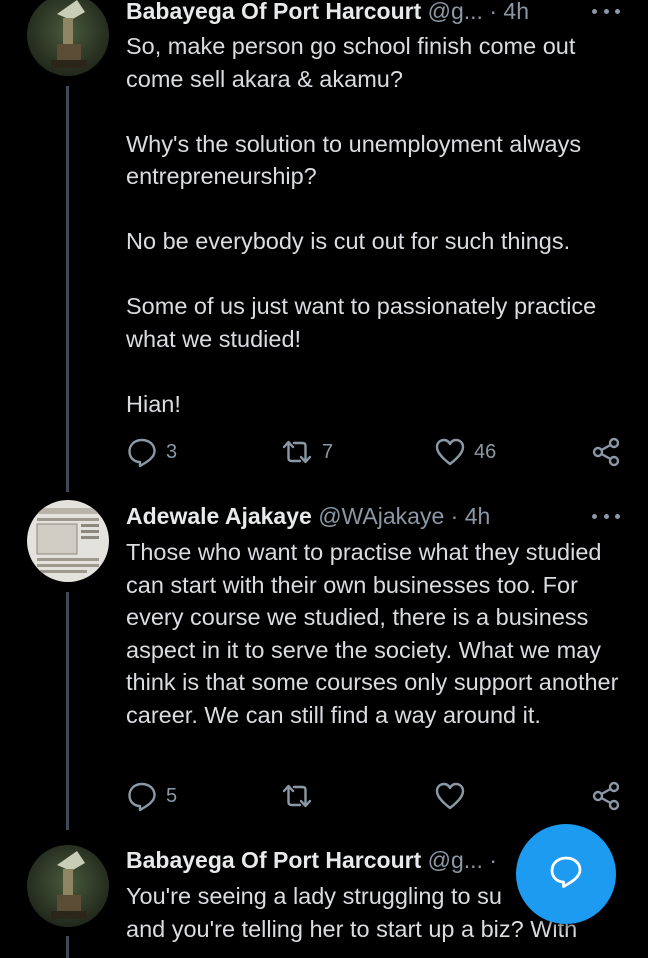 The height and width of the screenshot is (958, 648). What do you see at coordinates (485, 451) in the screenshot?
I see `like-count: 46` at bounding box center [485, 451].